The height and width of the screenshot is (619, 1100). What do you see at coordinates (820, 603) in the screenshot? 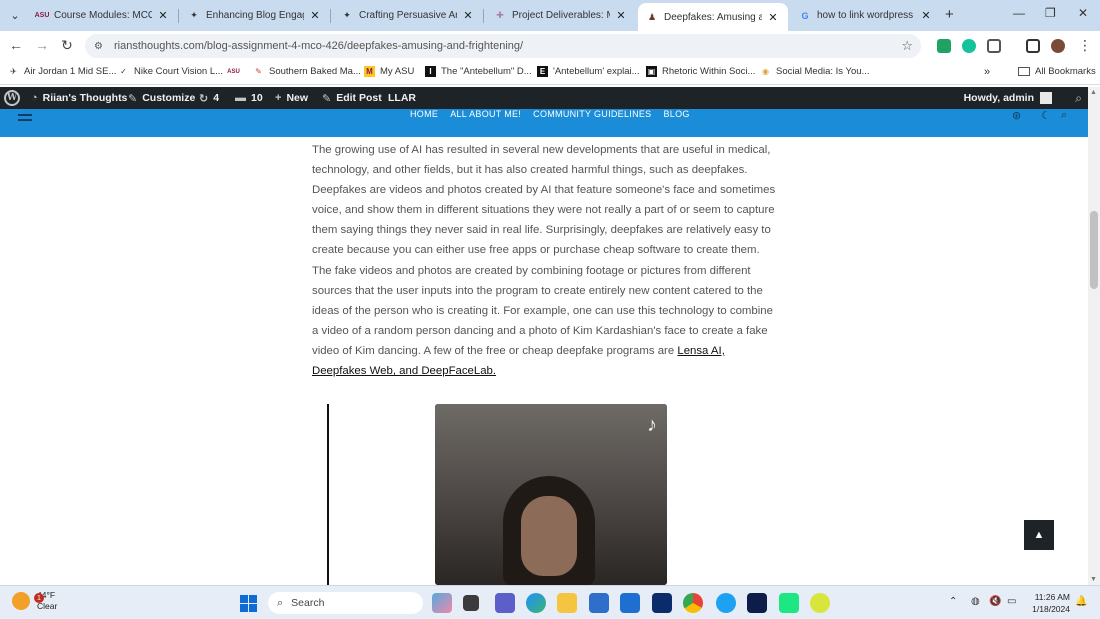
I see `checkmark-app-icon` at bounding box center [820, 603].